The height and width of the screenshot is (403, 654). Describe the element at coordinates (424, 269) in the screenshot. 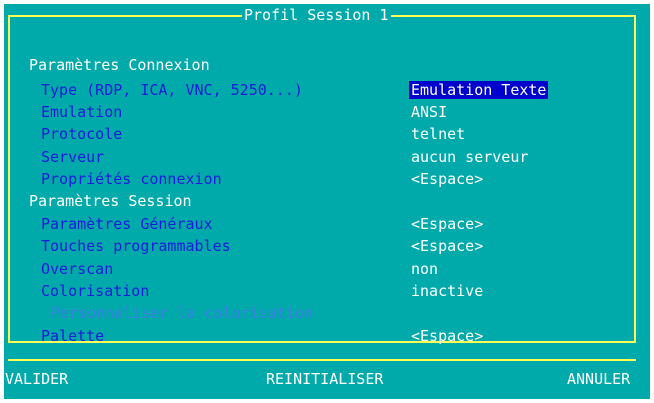

I see `field-value-overscan: non` at that location.